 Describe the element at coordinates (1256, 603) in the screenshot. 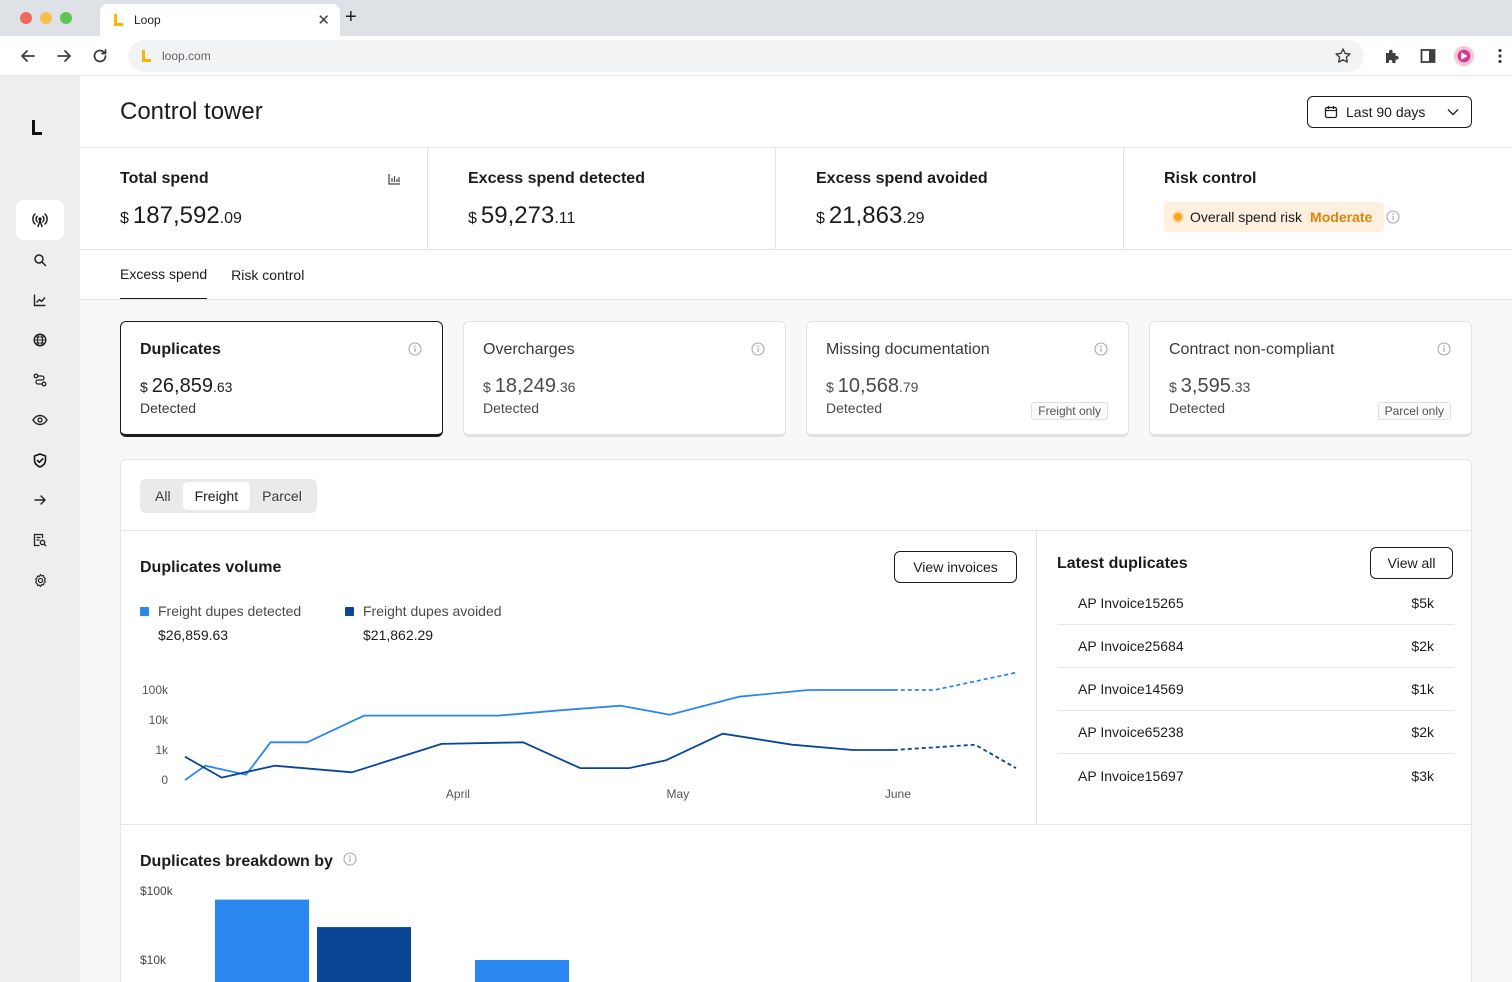

I see `list-item: AP Invoice15265 $5k` at that location.